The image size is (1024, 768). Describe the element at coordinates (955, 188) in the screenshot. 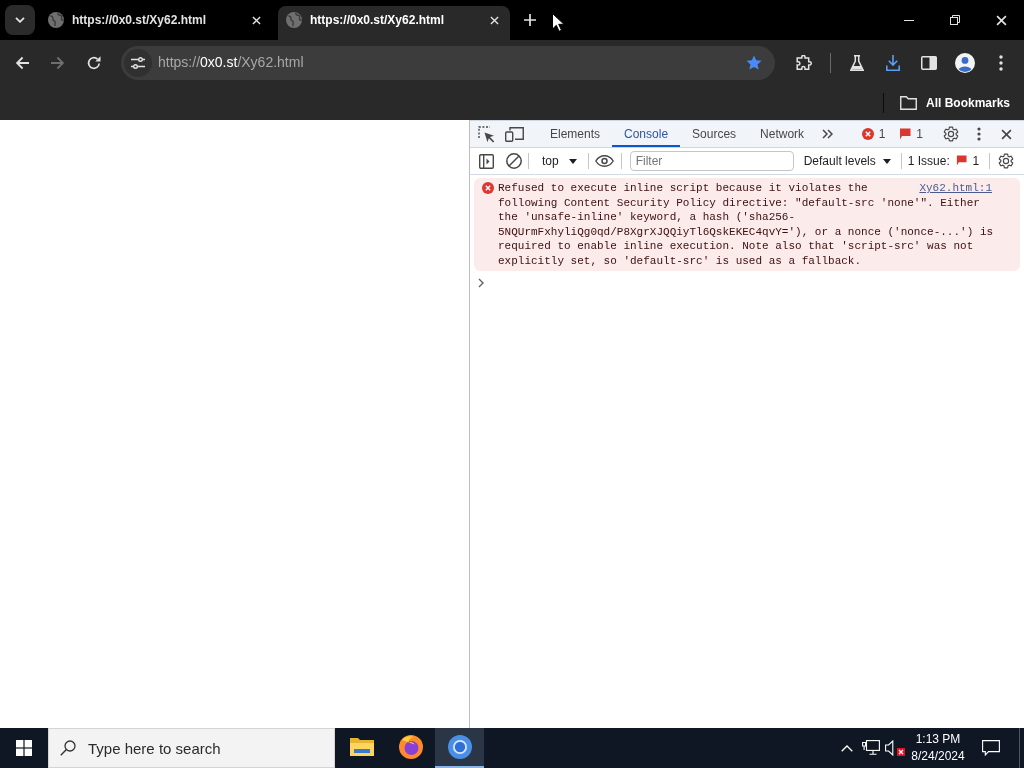

I see `source-link: Xy62.html:1` at that location.